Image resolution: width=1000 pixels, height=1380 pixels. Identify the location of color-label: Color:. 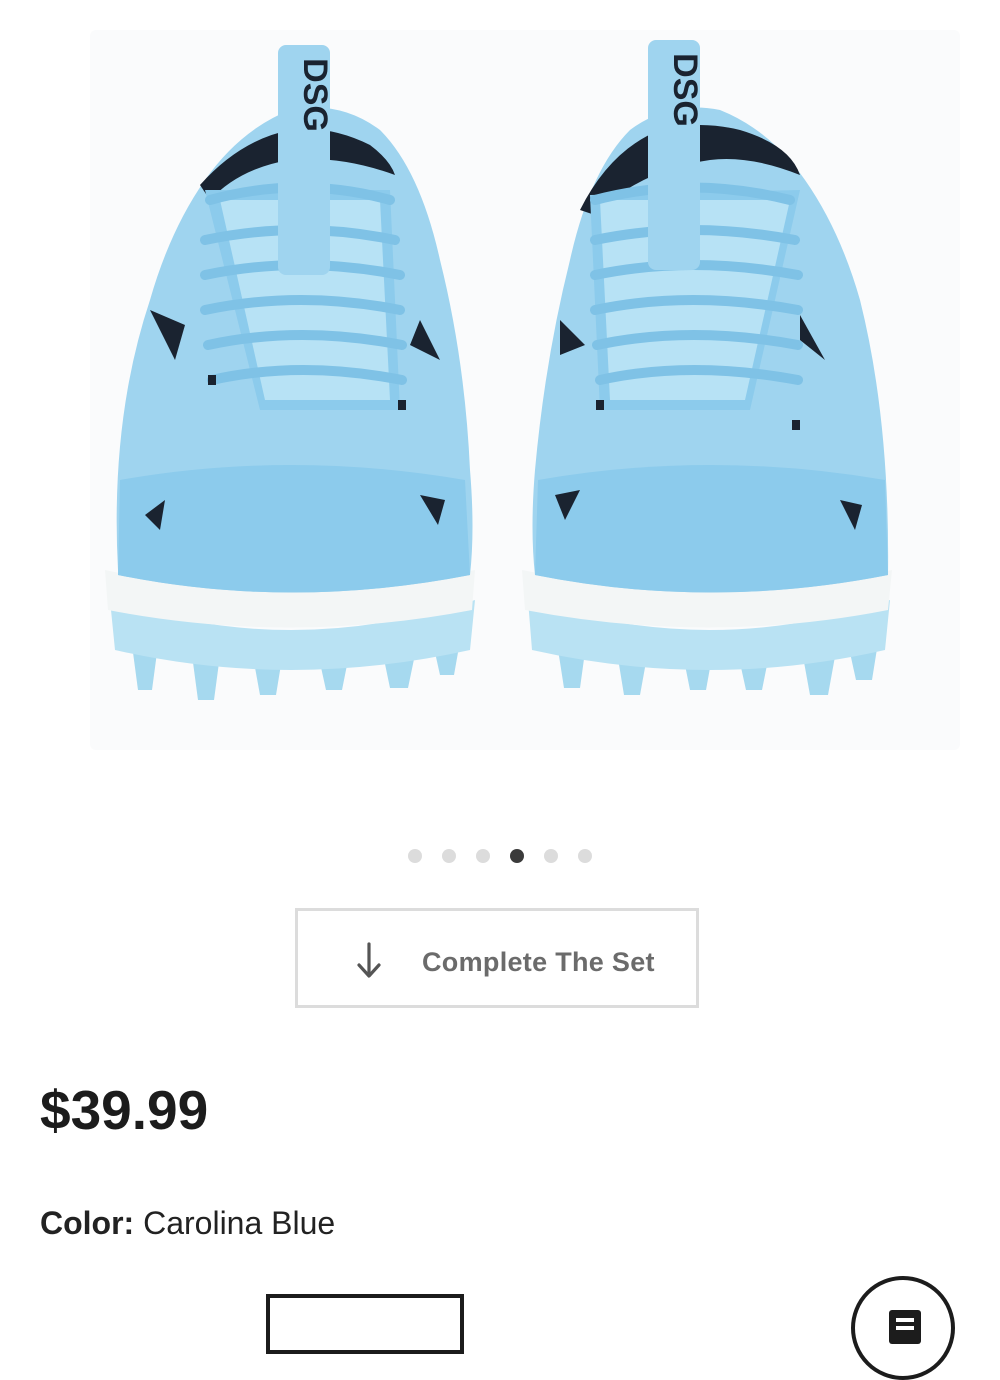
(87, 1223).